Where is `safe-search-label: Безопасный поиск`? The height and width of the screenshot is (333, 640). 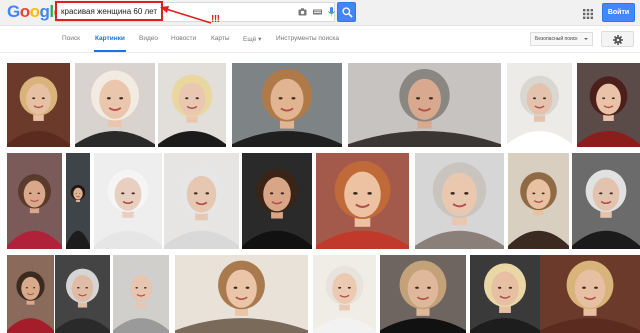
safe-search-label: Безопасный поиск is located at coordinates (556, 39).